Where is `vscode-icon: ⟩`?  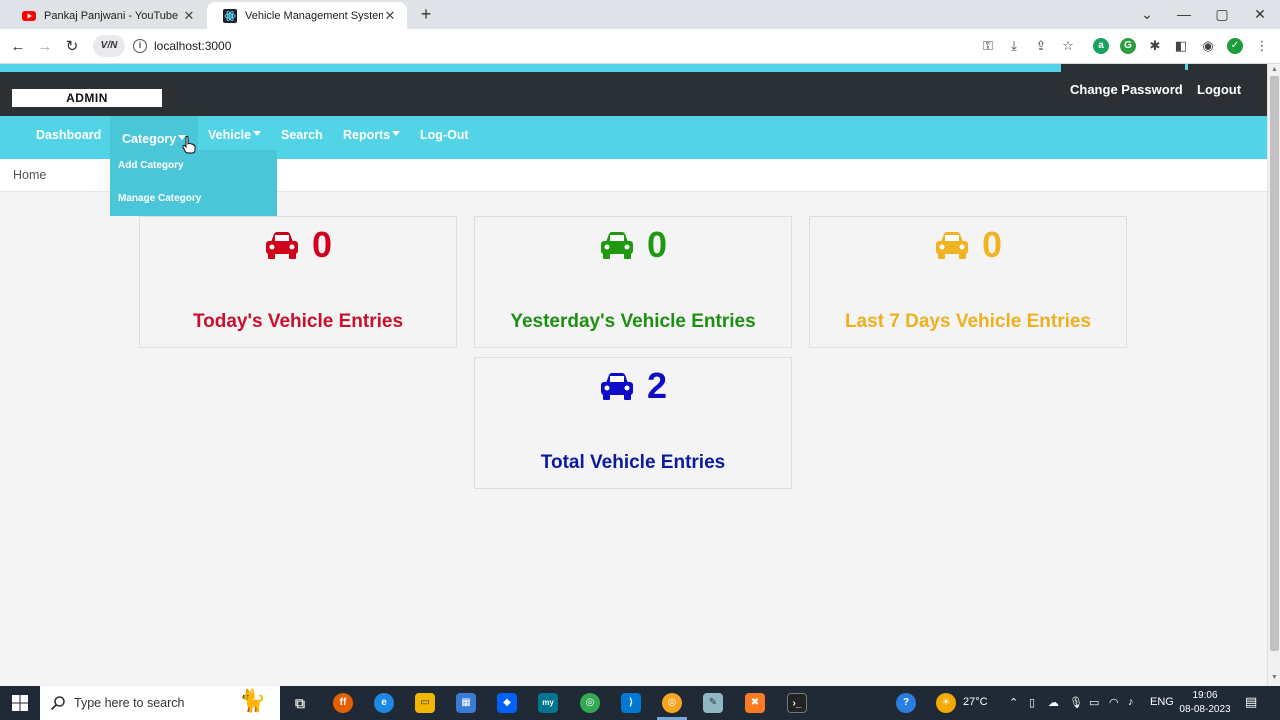
vscode-icon: ⟩ is located at coordinates (631, 703).